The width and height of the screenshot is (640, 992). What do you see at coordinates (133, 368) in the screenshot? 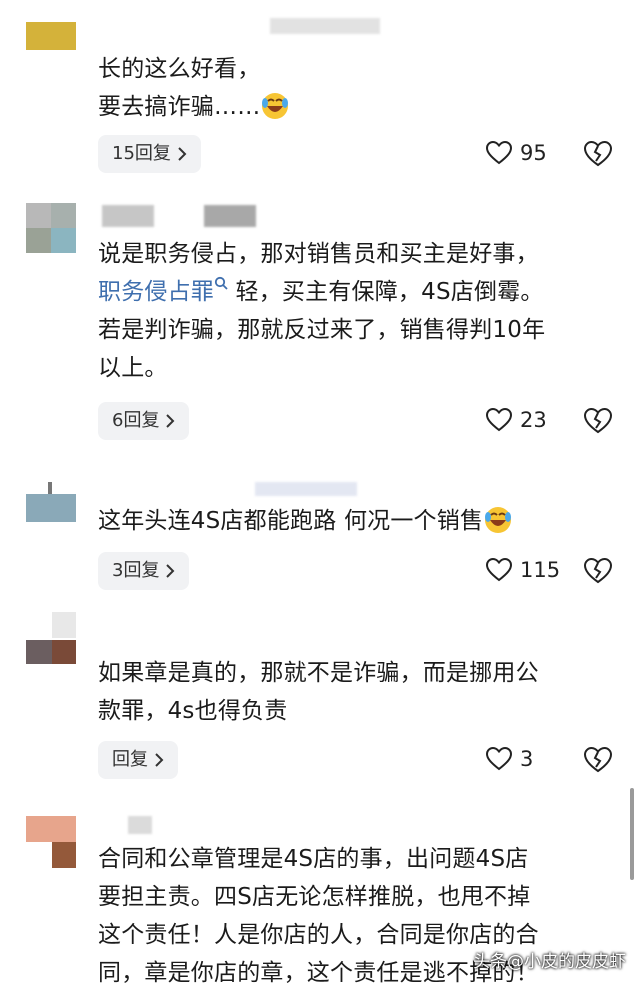
I see `comment-line: 以上。` at bounding box center [133, 368].